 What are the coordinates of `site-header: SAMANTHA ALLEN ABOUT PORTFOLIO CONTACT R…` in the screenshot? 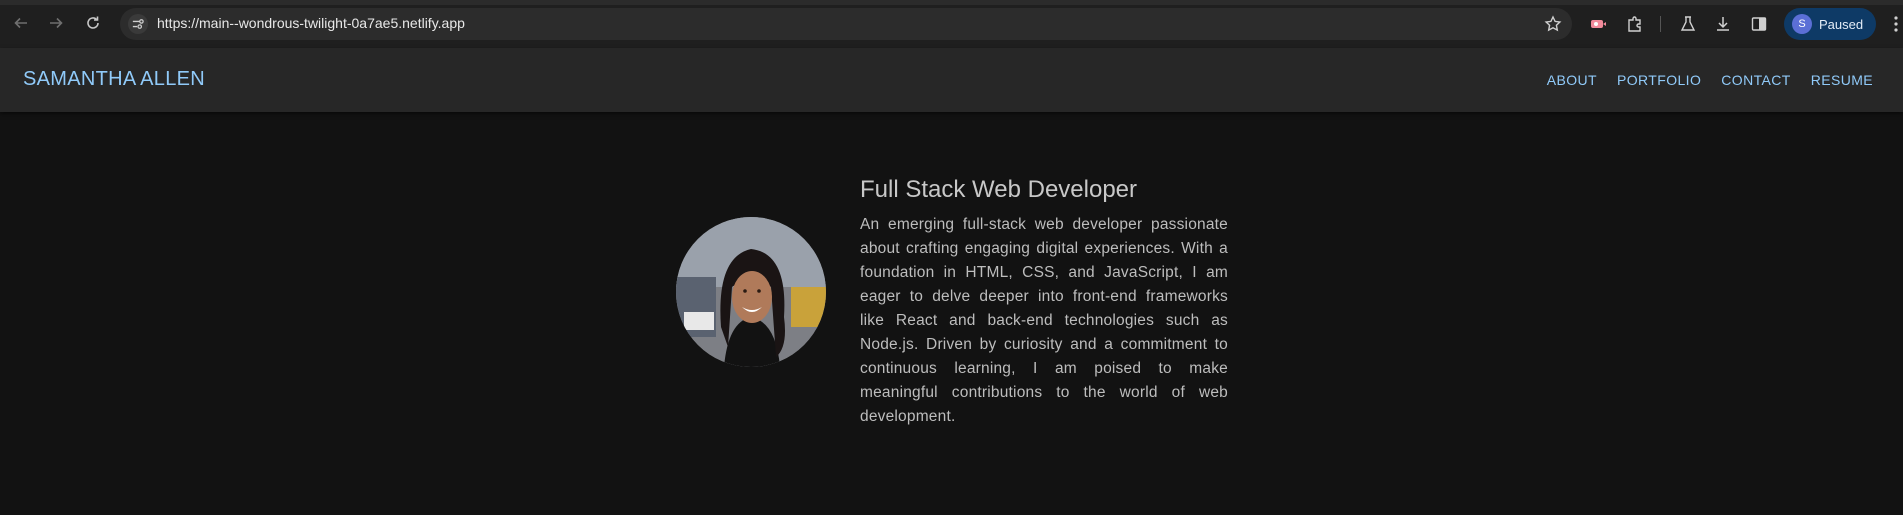 It's located at (951, 80).